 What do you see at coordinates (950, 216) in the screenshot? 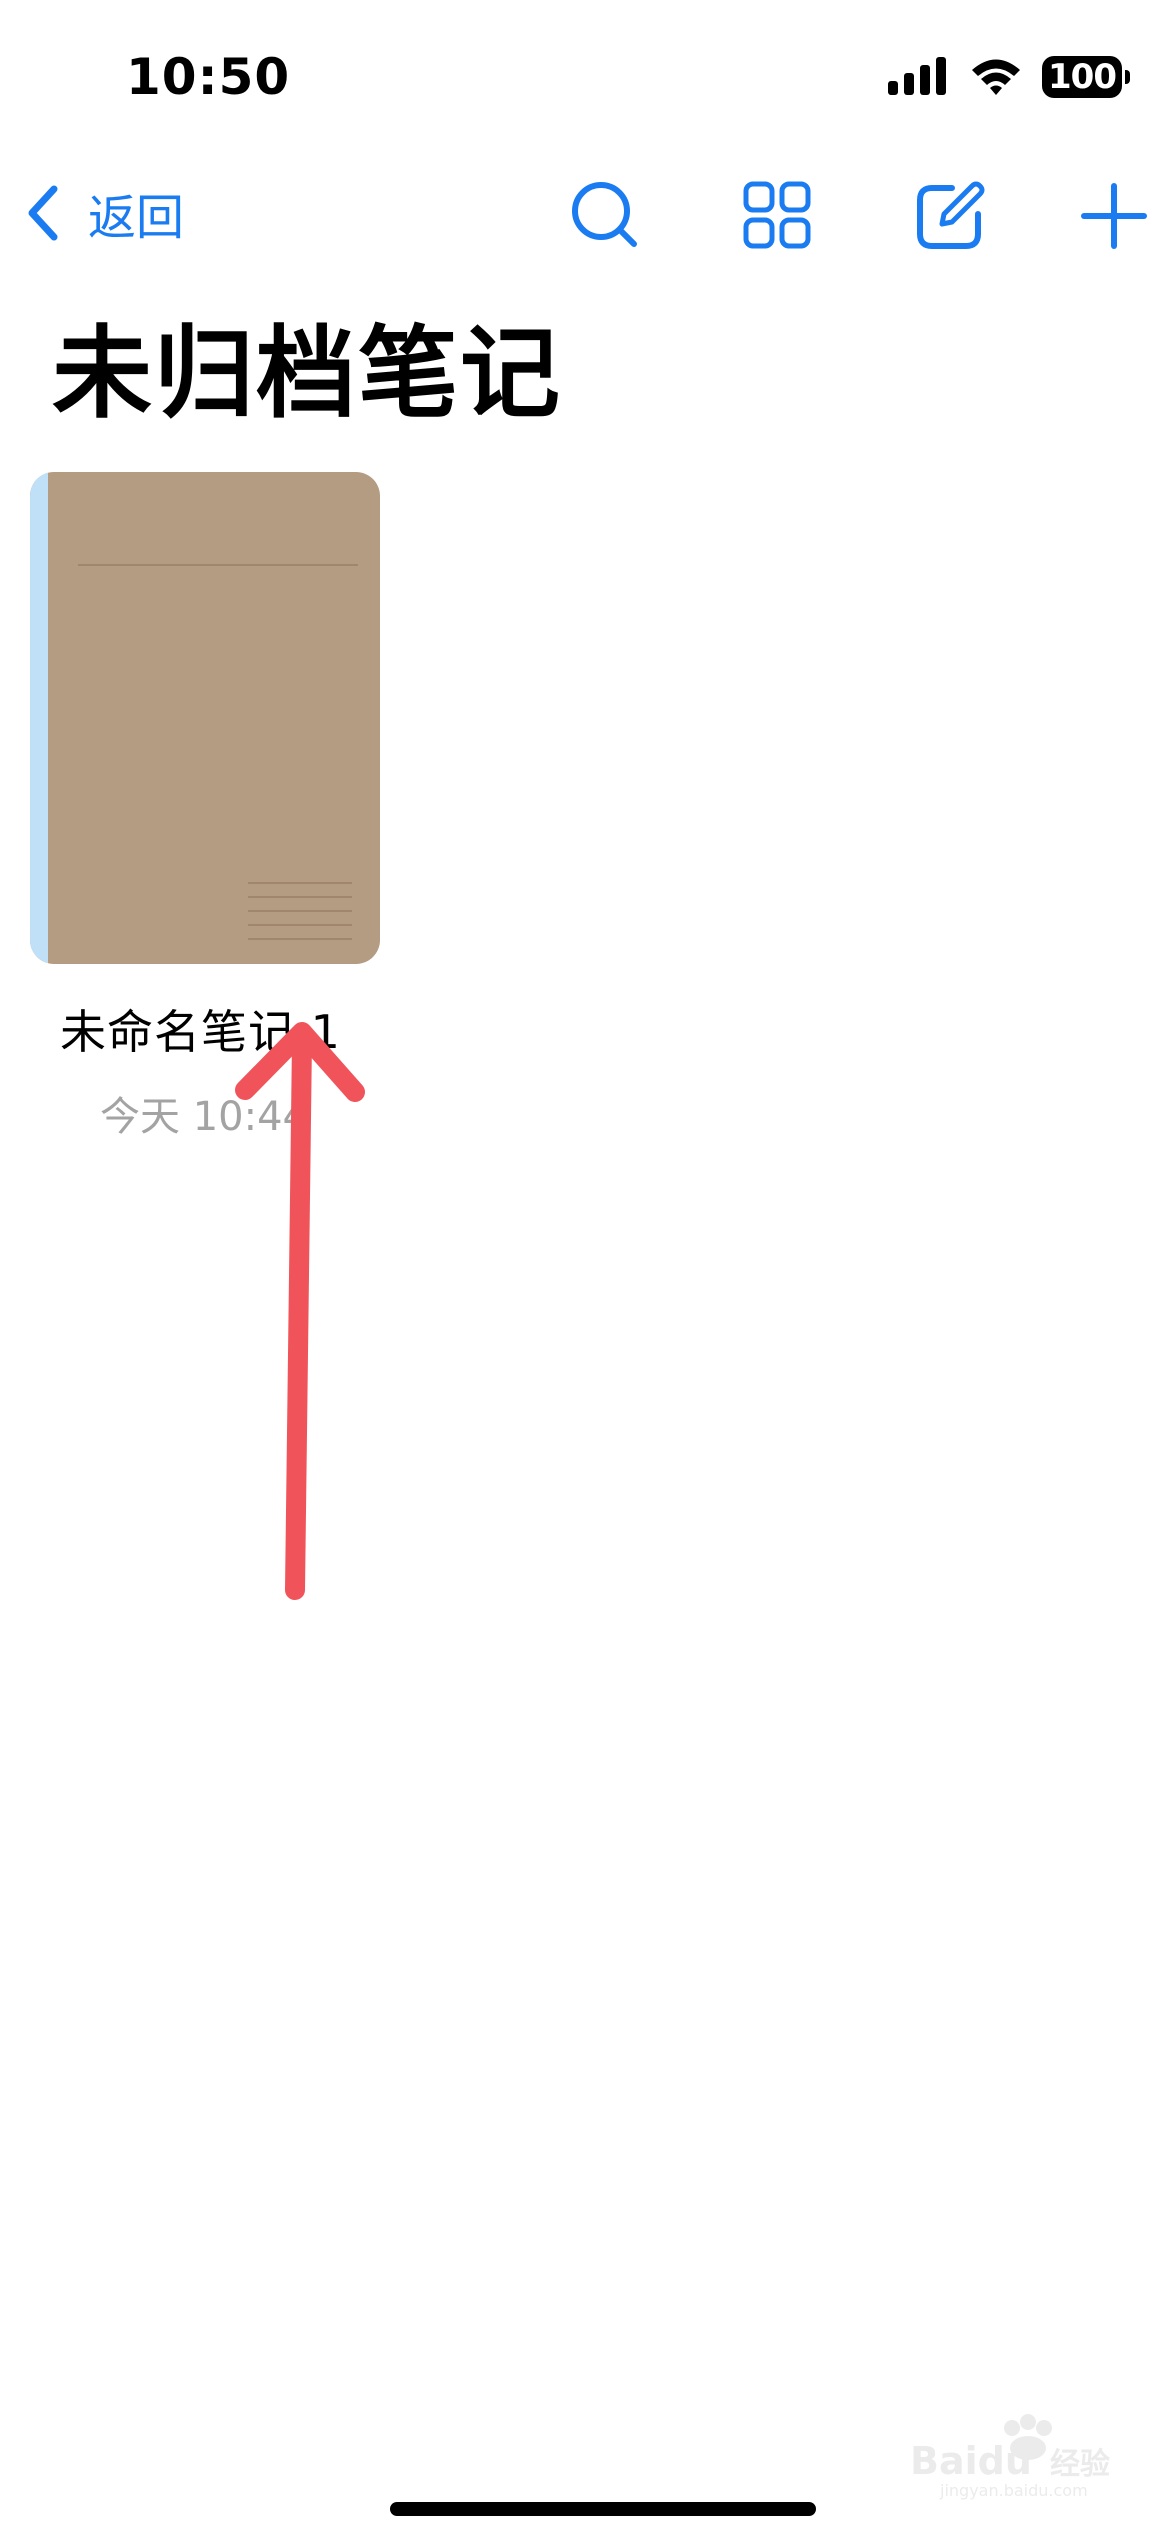
I see `compose-icon` at bounding box center [950, 216].